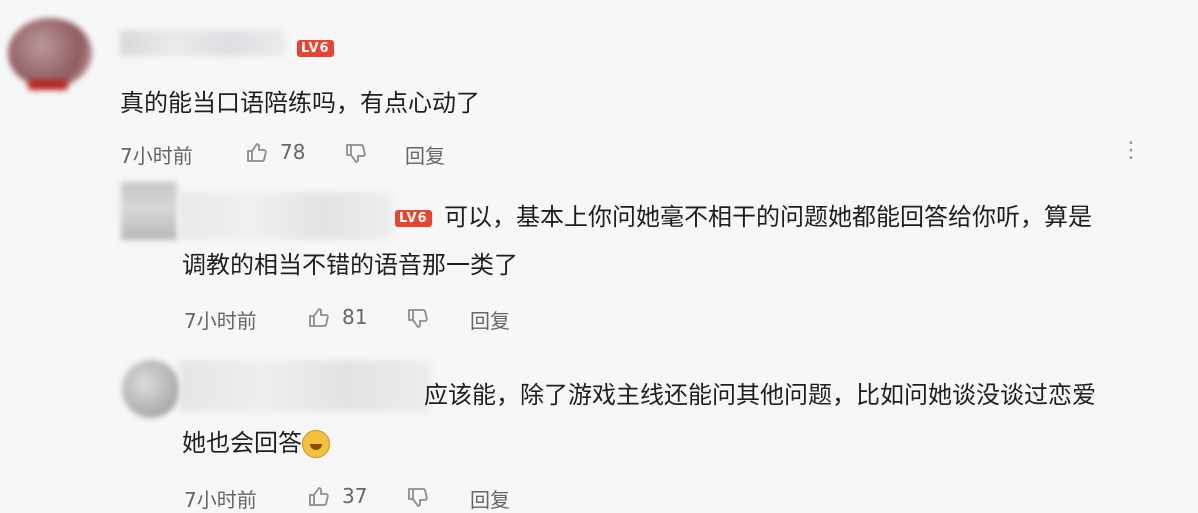  I want to click on comment-text-line1: 应该能，除了游戏主线还能问其他问题，比如问她谈没谈过恋爱, so click(760, 395).